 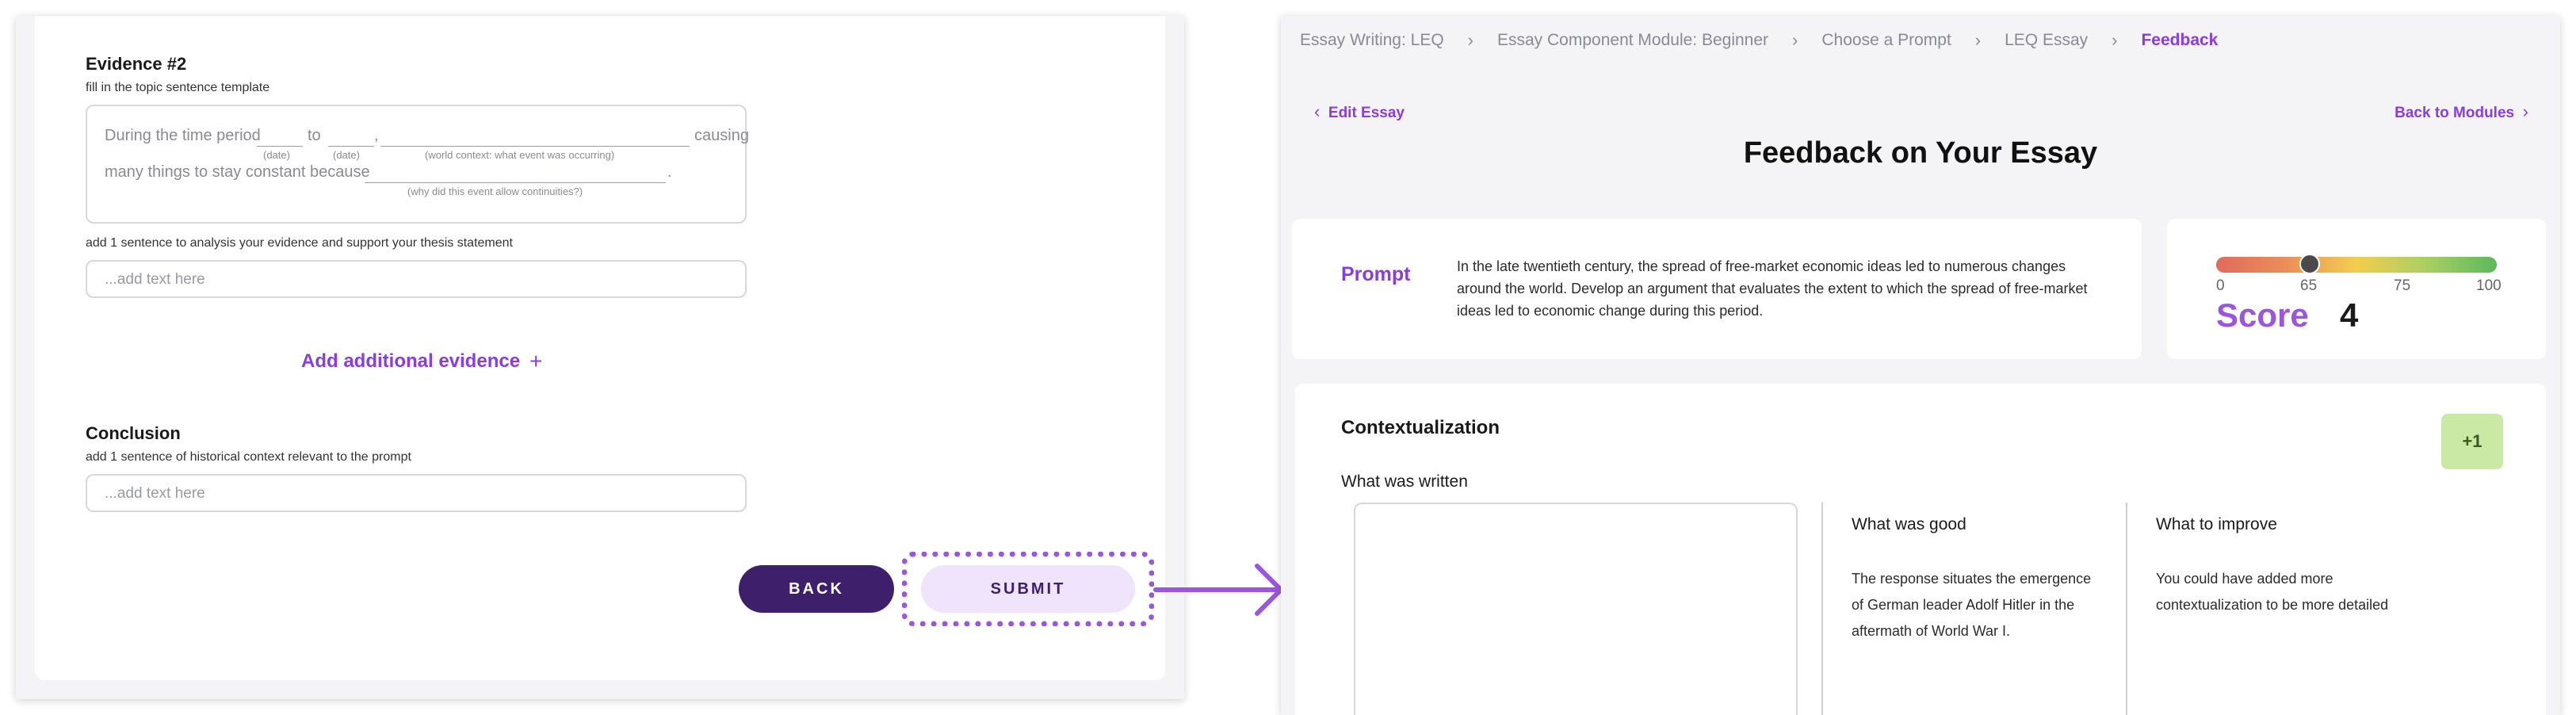 I want to click on transition-arrow-icon, so click(x=1218, y=590).